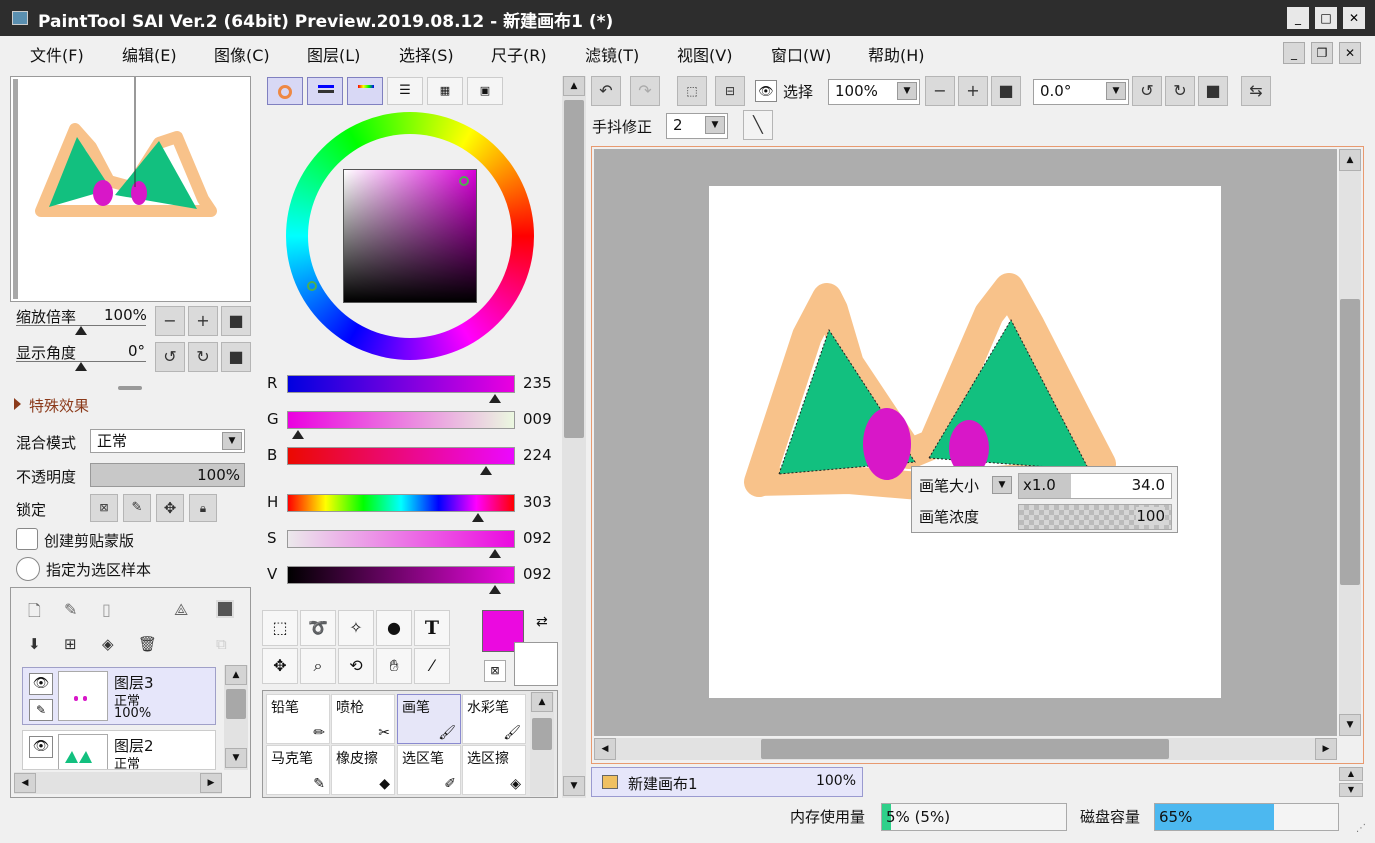 This screenshot has height=843, width=1375. Describe the element at coordinates (896, 54) in the screenshot. I see `menu-help: 帮助(H)` at that location.